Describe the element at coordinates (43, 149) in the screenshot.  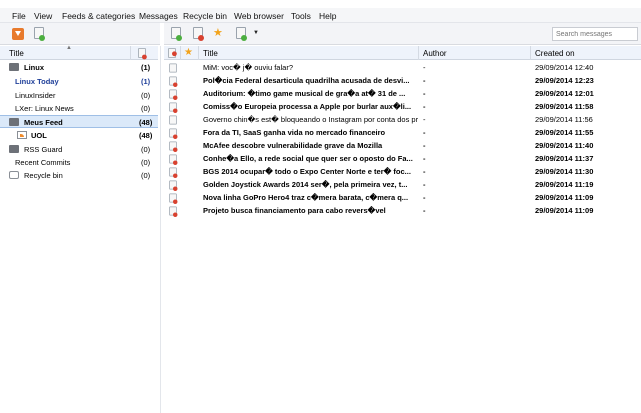
I see `feed-title: RSS Guard` at that location.